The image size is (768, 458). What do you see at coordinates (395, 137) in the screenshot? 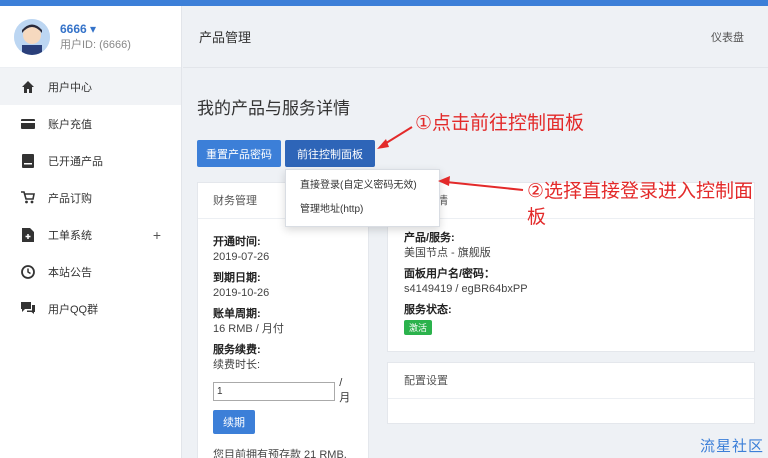
I see `arrow-step1` at bounding box center [395, 137].